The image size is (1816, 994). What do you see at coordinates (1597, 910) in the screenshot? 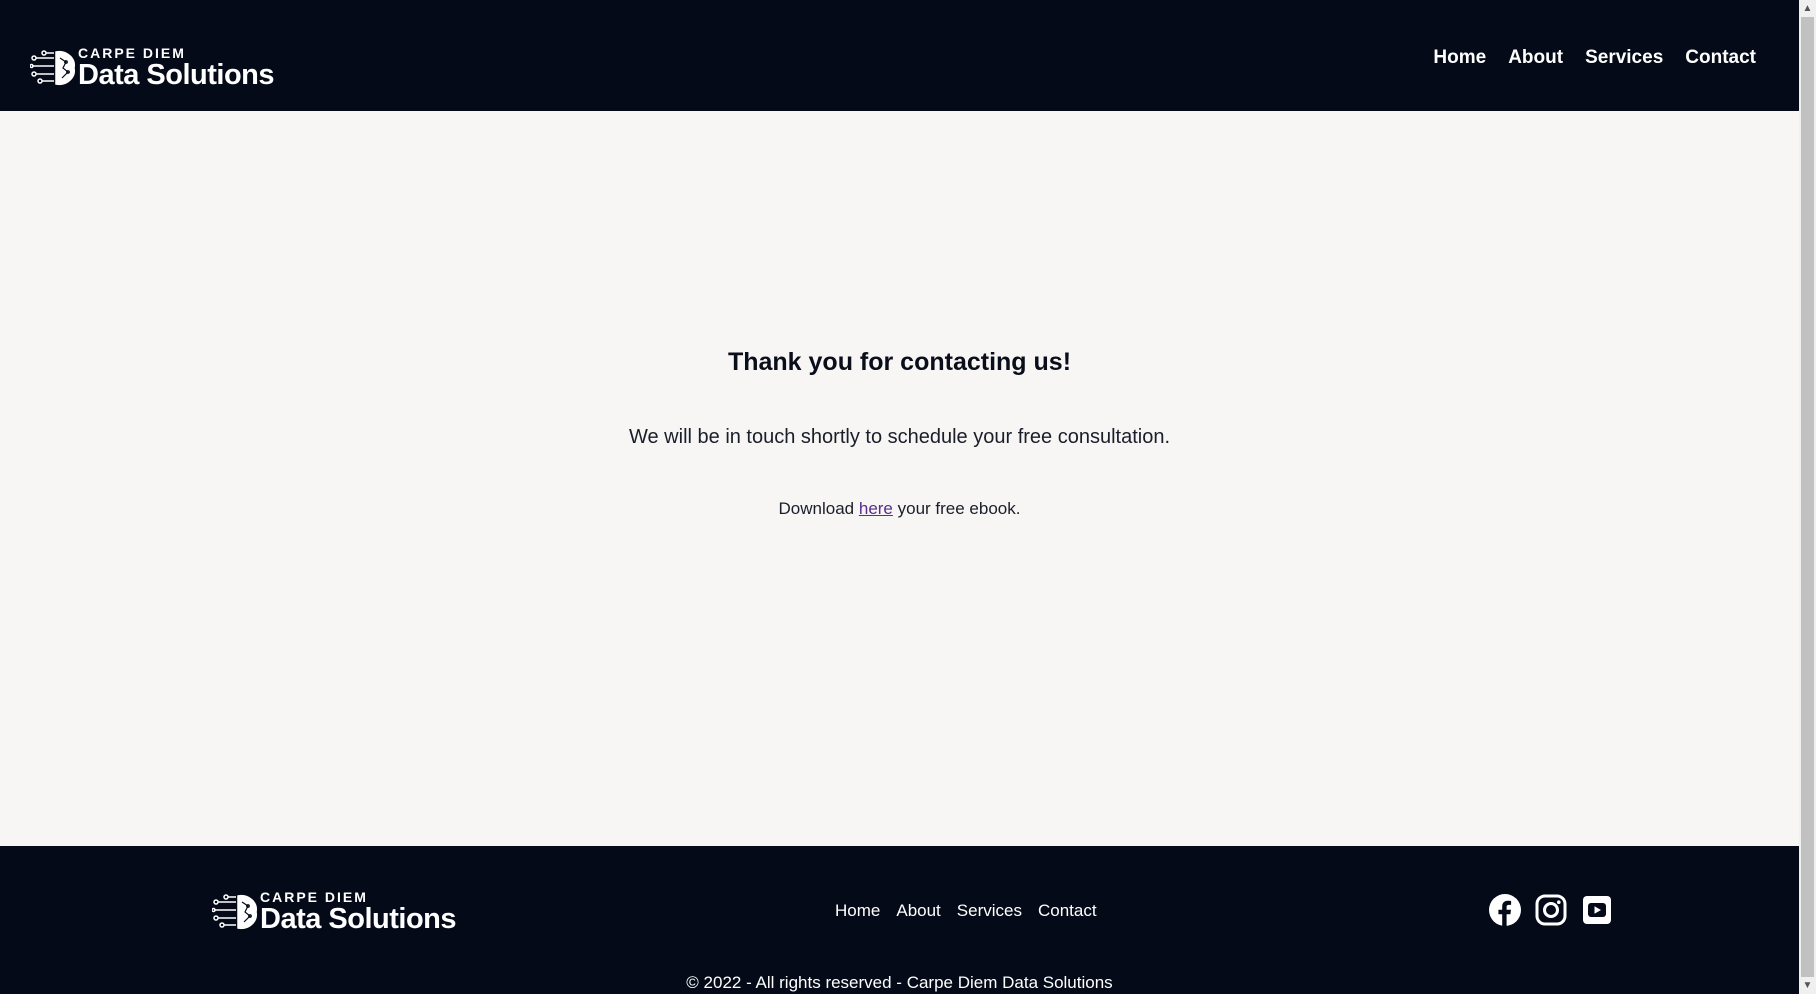
I see `youtube-icon` at bounding box center [1597, 910].